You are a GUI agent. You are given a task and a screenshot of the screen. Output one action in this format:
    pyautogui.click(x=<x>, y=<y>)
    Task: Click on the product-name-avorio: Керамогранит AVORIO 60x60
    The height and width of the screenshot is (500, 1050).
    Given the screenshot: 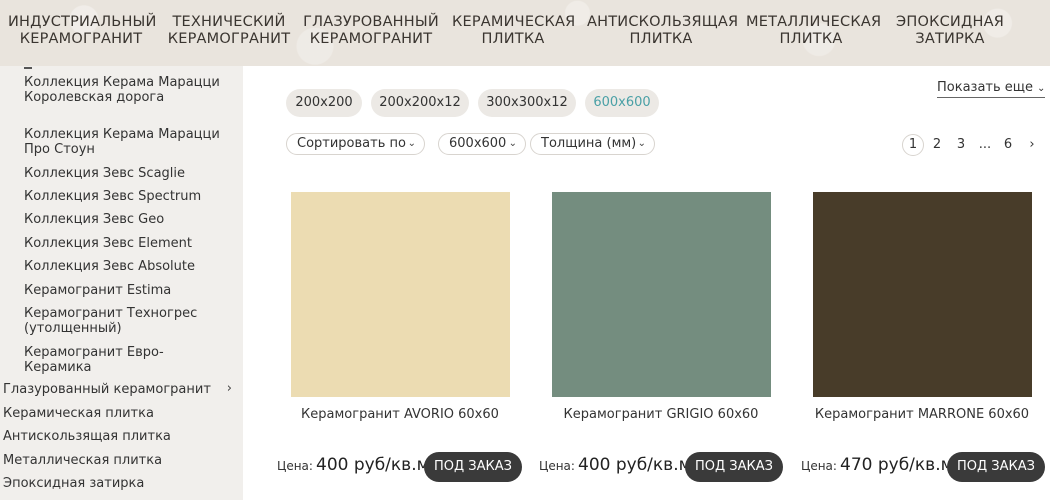 What is the action you would take?
    pyautogui.click(x=400, y=414)
    